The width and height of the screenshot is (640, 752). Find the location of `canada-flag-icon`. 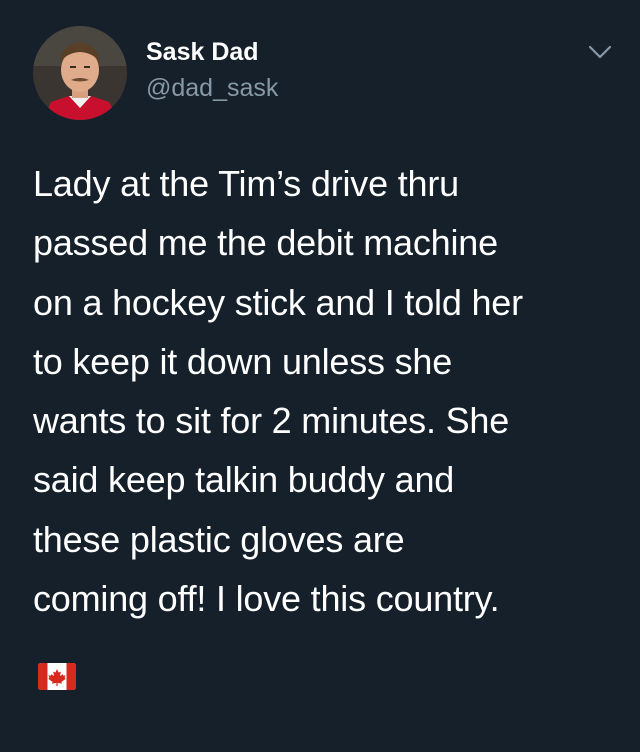

canada-flag-icon is located at coordinates (57, 676).